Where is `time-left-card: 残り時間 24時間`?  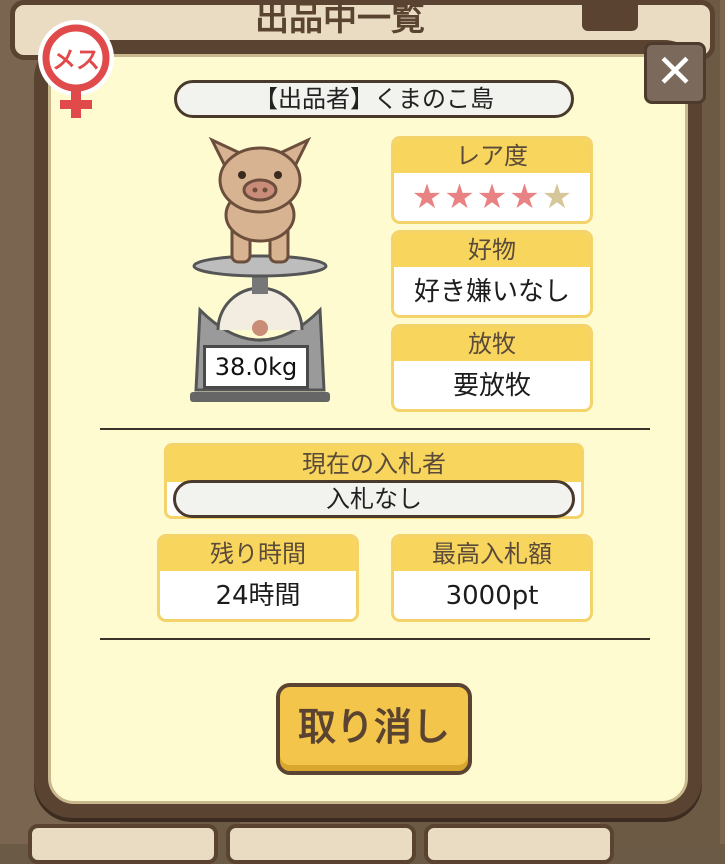
time-left-card: 残り時間 24時間 is located at coordinates (258, 578).